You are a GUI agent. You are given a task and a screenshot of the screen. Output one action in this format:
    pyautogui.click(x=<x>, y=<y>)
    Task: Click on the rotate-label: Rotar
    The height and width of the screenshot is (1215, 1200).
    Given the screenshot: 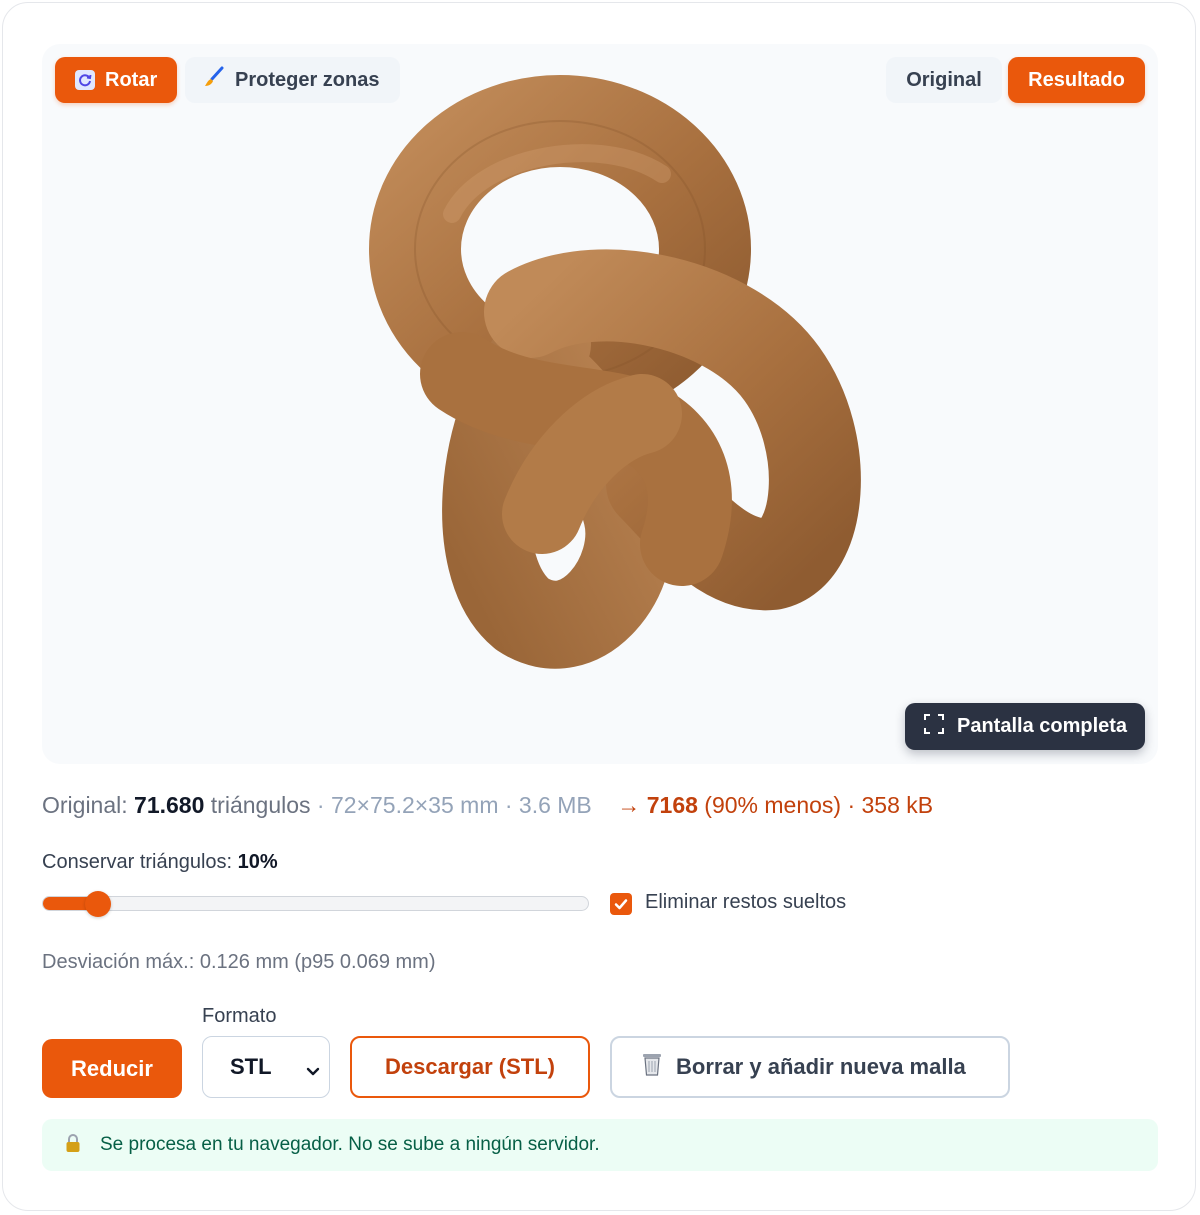 What is the action you would take?
    pyautogui.click(x=131, y=79)
    